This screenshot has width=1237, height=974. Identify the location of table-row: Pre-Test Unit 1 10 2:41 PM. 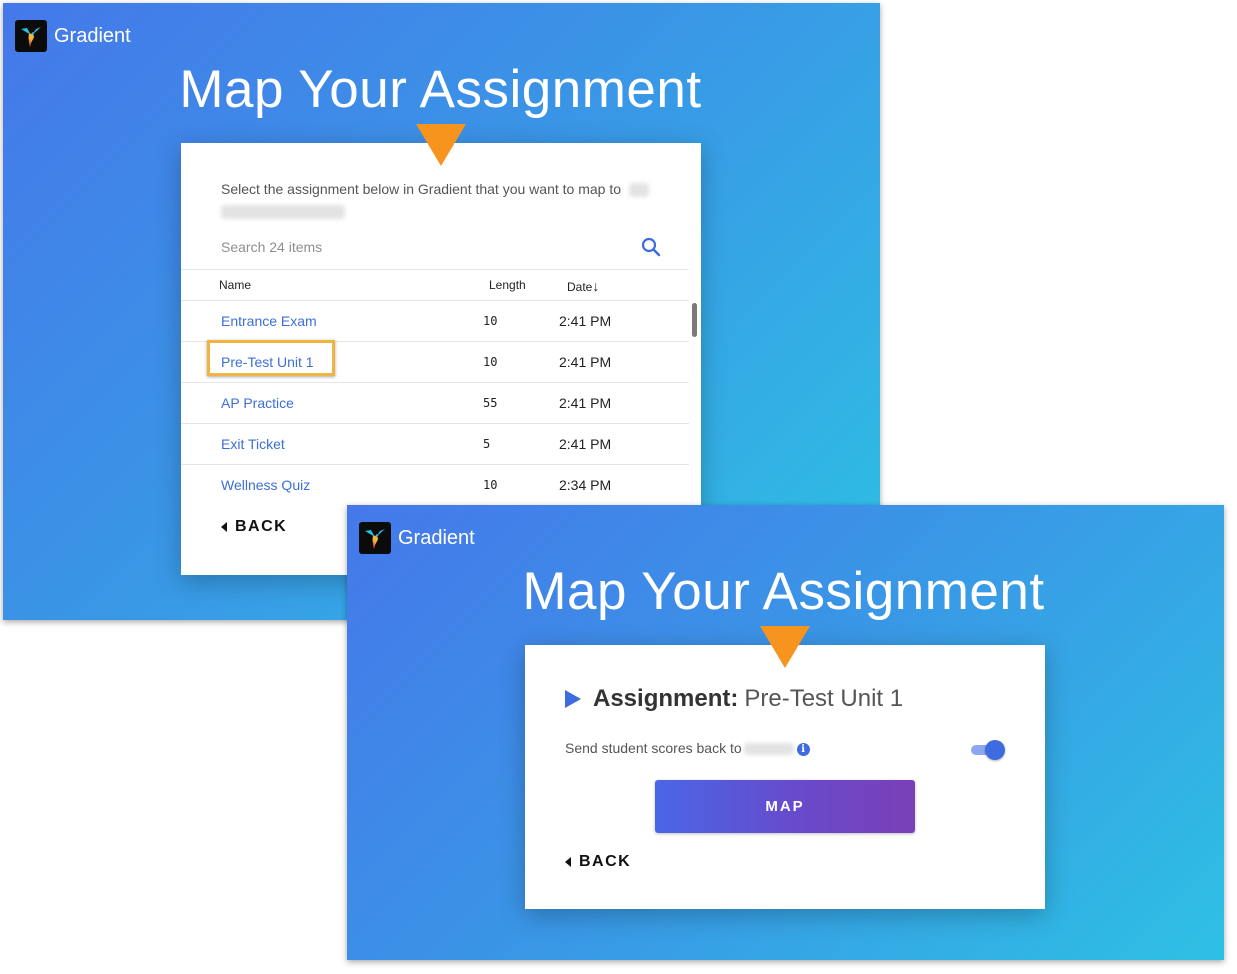
(435, 361).